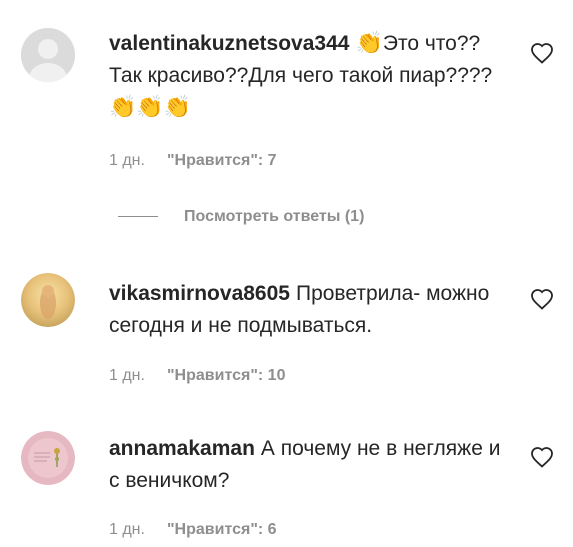  I want to click on comment-meta: 1 дн. "Нравится": 7, so click(193, 161).